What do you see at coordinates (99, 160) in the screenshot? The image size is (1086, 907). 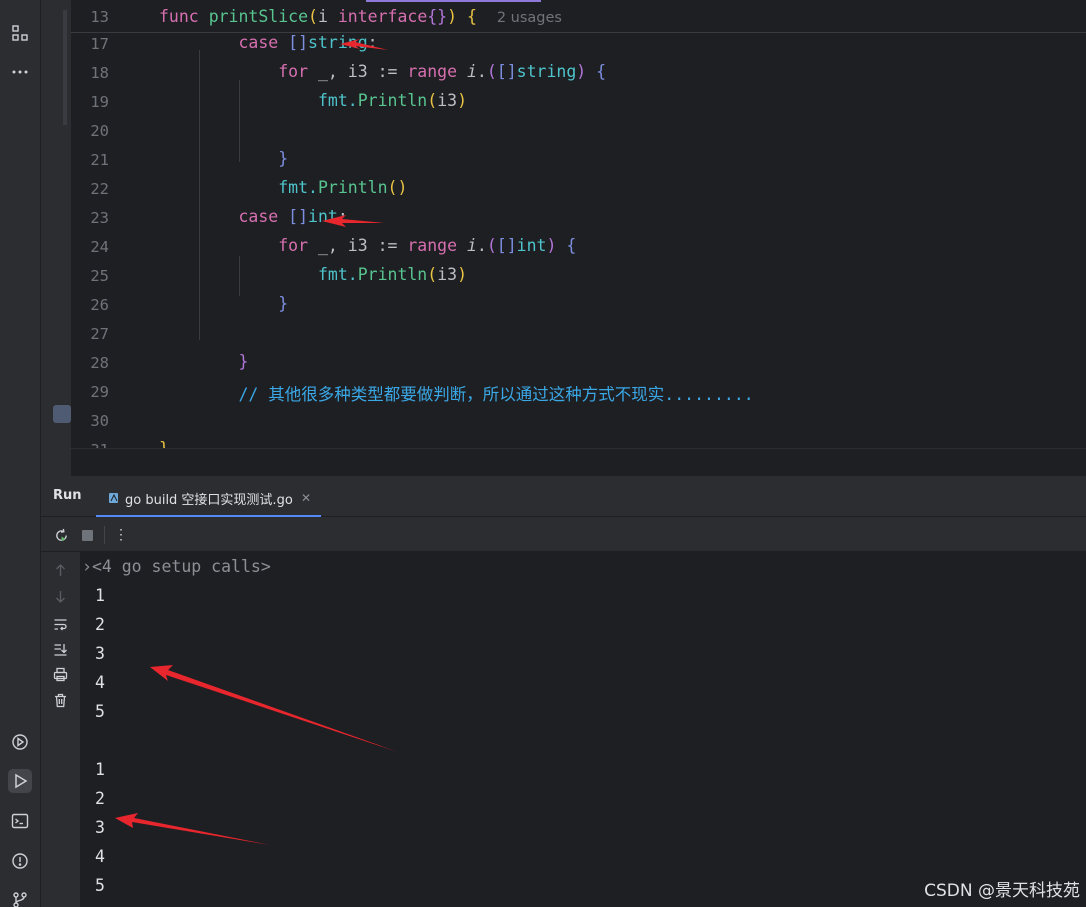 I see `line-number: 21` at bounding box center [99, 160].